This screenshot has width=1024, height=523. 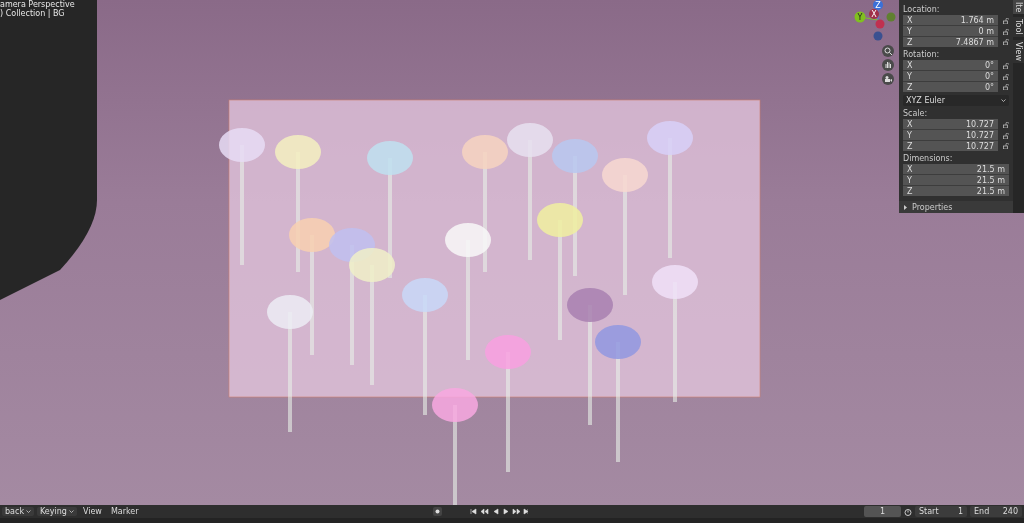 I want to click on timeline-menu: View, so click(x=92, y=511).